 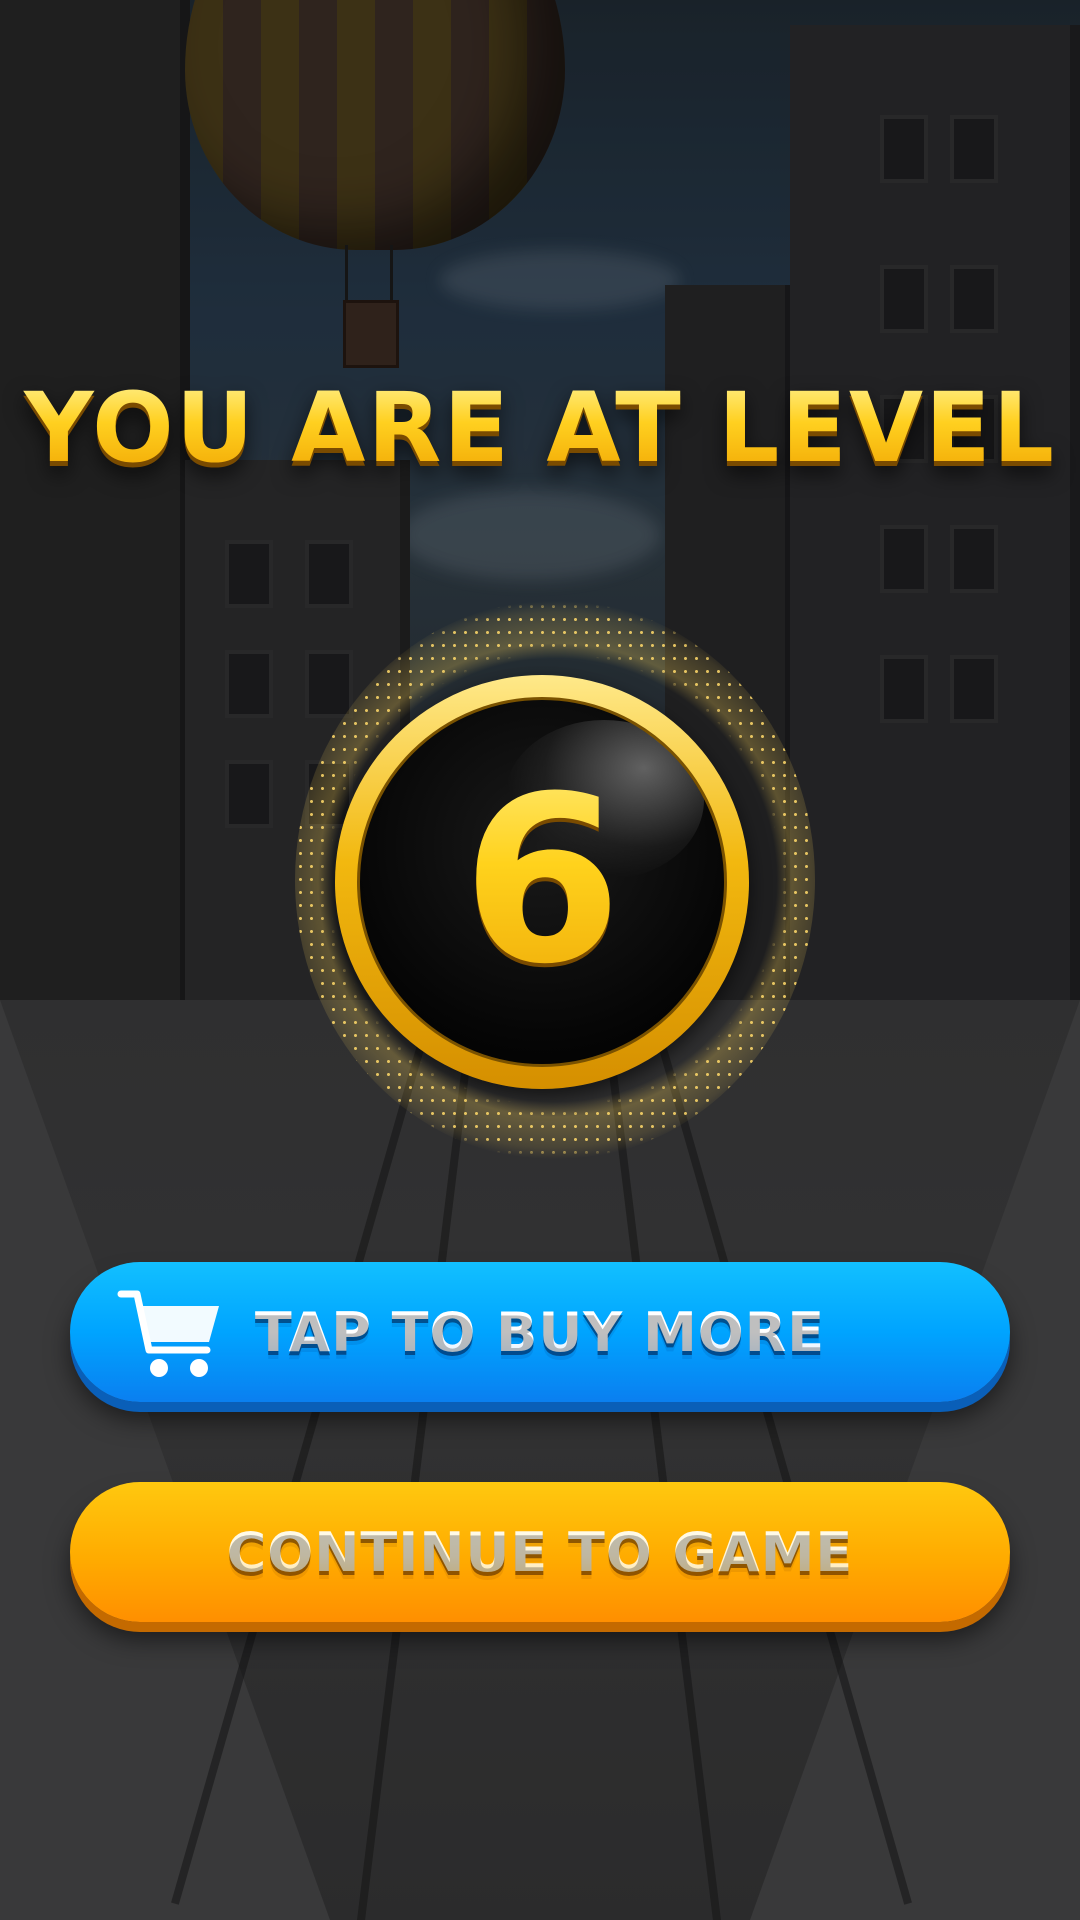 I want to click on continue-label: CONTINUE TO GAME, so click(x=540, y=1552).